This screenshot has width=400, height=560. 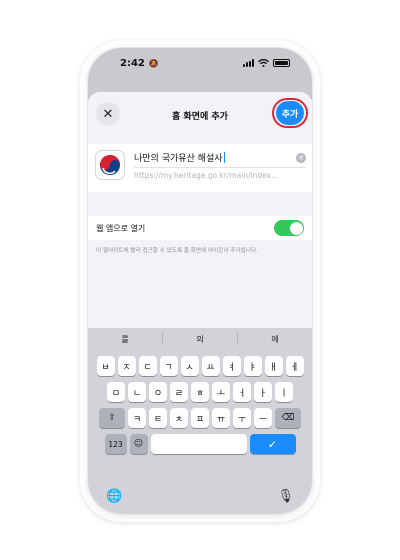 I want to click on text-caret, so click(x=224, y=157).